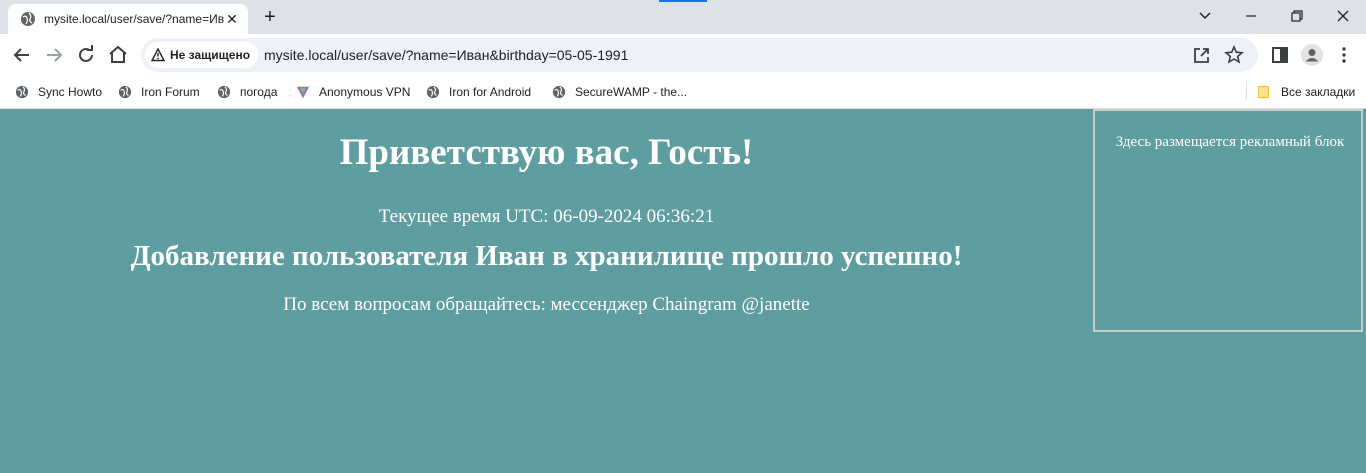 This screenshot has width=1366, height=473. Describe the element at coordinates (303, 92) in the screenshot. I see `vpn-shield-icon` at that location.